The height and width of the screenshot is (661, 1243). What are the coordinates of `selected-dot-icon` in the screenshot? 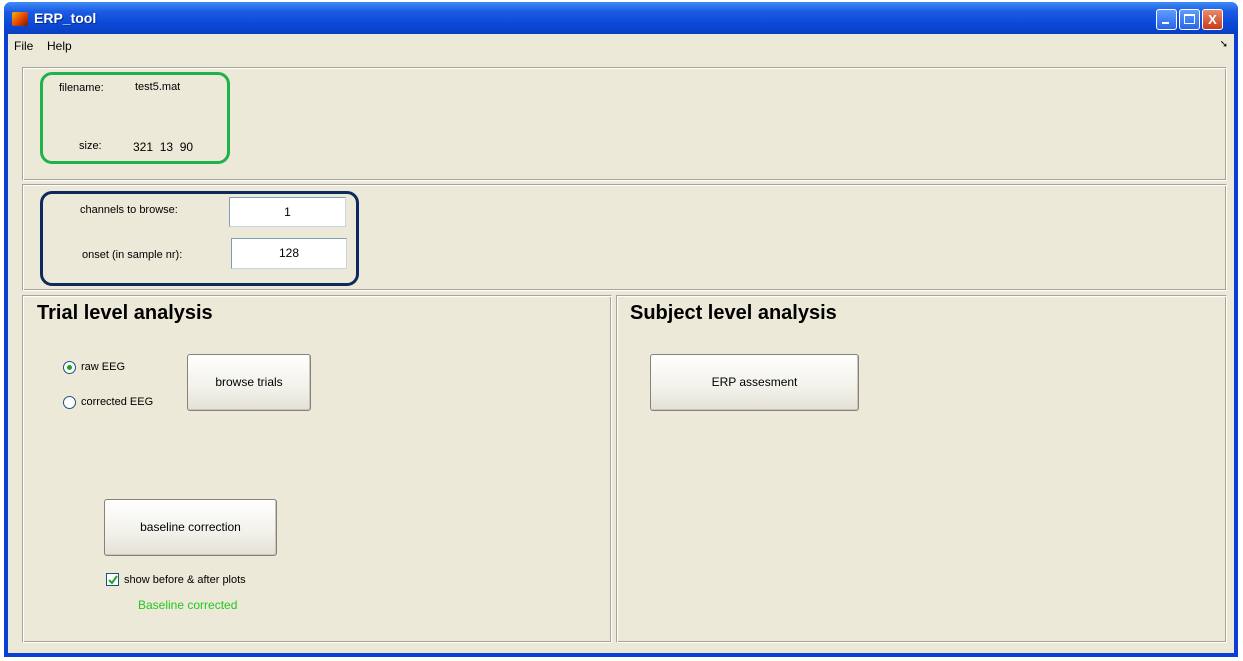 It's located at (69, 367).